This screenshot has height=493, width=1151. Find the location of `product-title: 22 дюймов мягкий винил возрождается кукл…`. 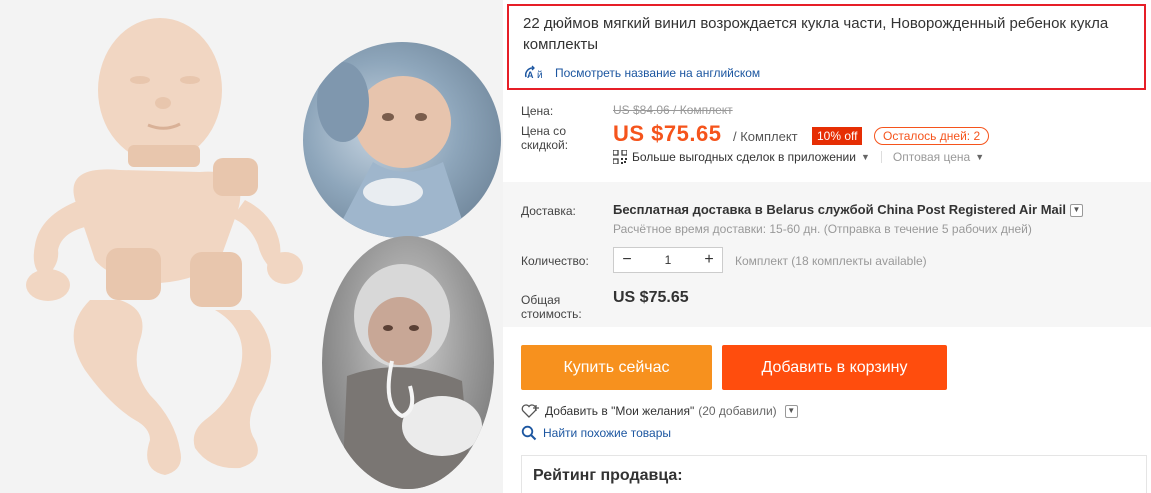

product-title: 22 дюймов мягкий винил возрождается кукл… is located at coordinates (816, 34).